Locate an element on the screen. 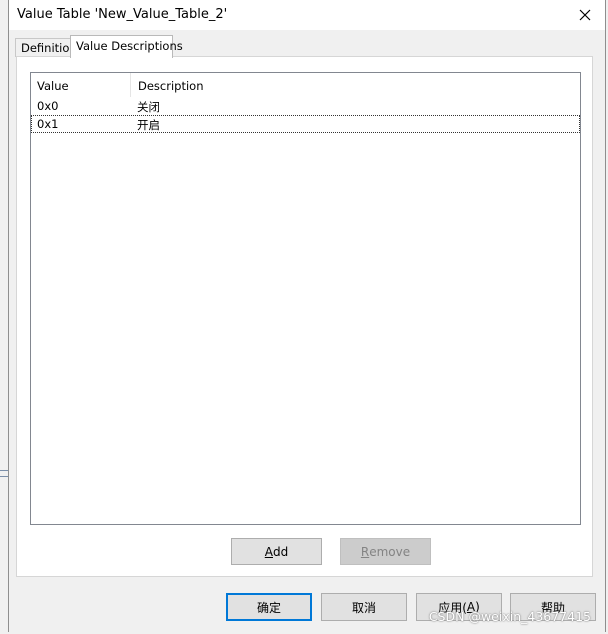 The width and height of the screenshot is (608, 634). add-button-mnemonic: A is located at coordinates (268, 551).